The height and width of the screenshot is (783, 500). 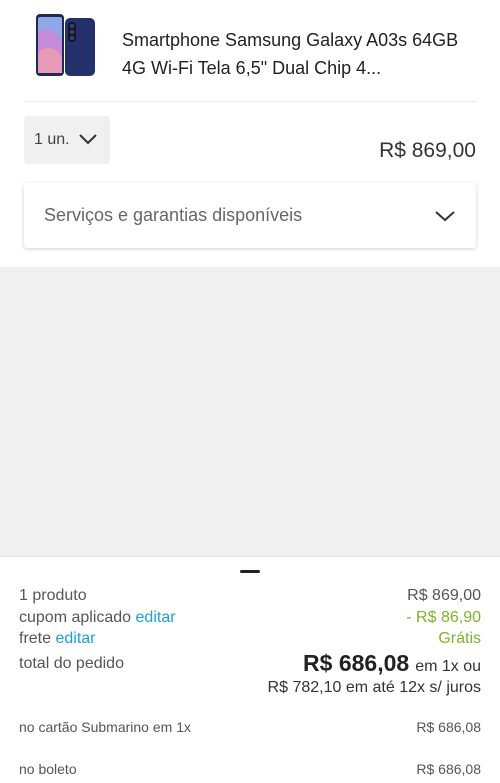 What do you see at coordinates (66, 46) in the screenshot?
I see `smartphone-thumbnail` at bounding box center [66, 46].